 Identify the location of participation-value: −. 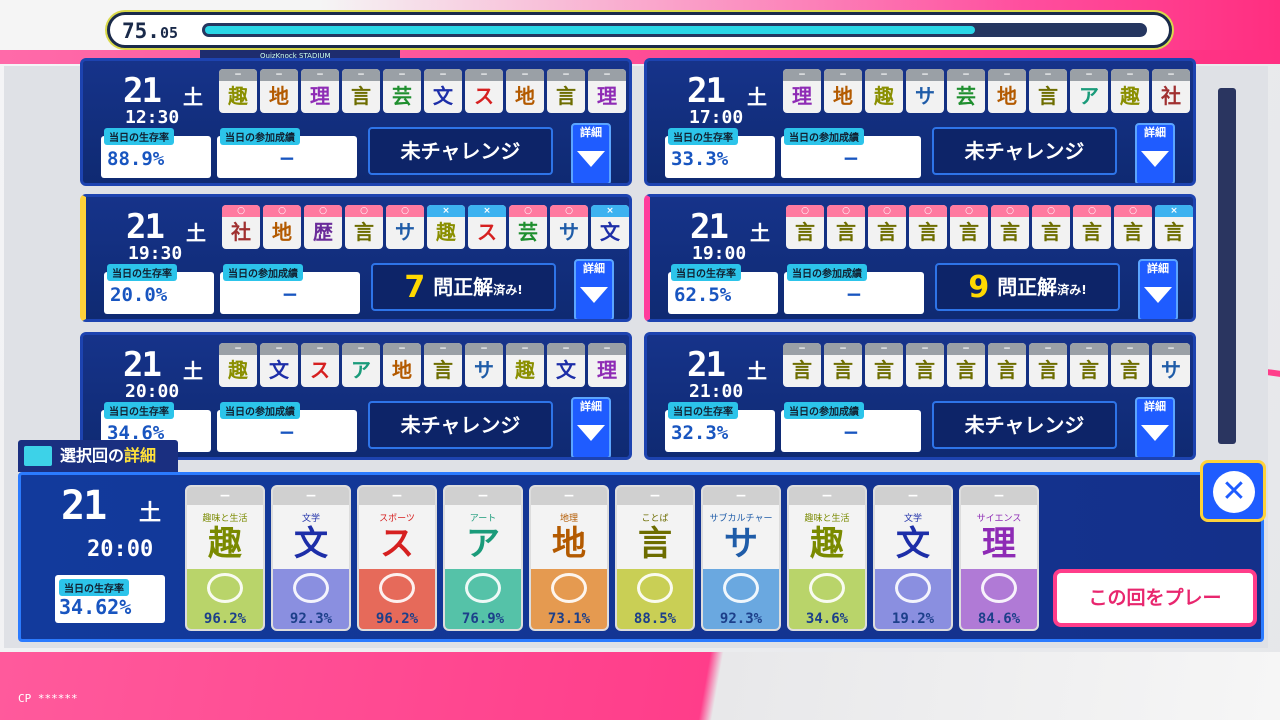
(290, 294).